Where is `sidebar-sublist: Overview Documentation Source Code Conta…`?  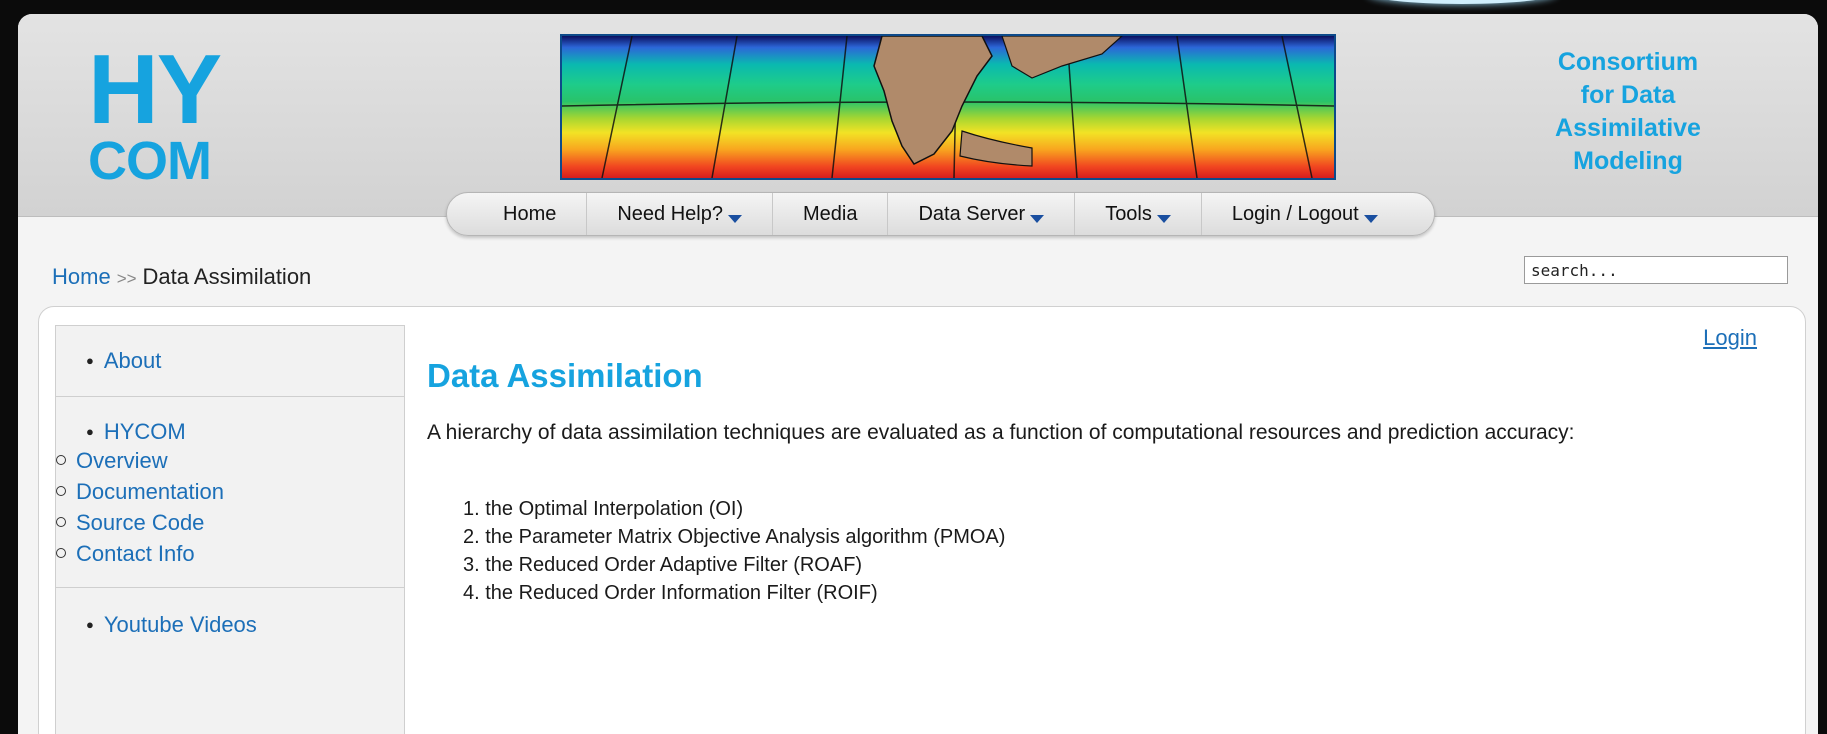 sidebar-sublist: Overview Documentation Source Code Conta… is located at coordinates (230, 507).